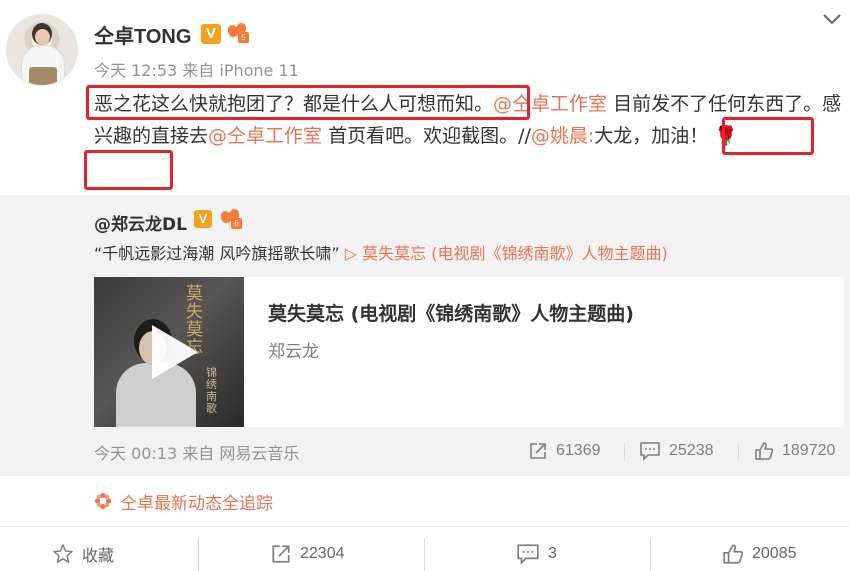  Describe the element at coordinates (651, 136) in the screenshot. I see `post-text-4: 大龙，加油！` at that location.